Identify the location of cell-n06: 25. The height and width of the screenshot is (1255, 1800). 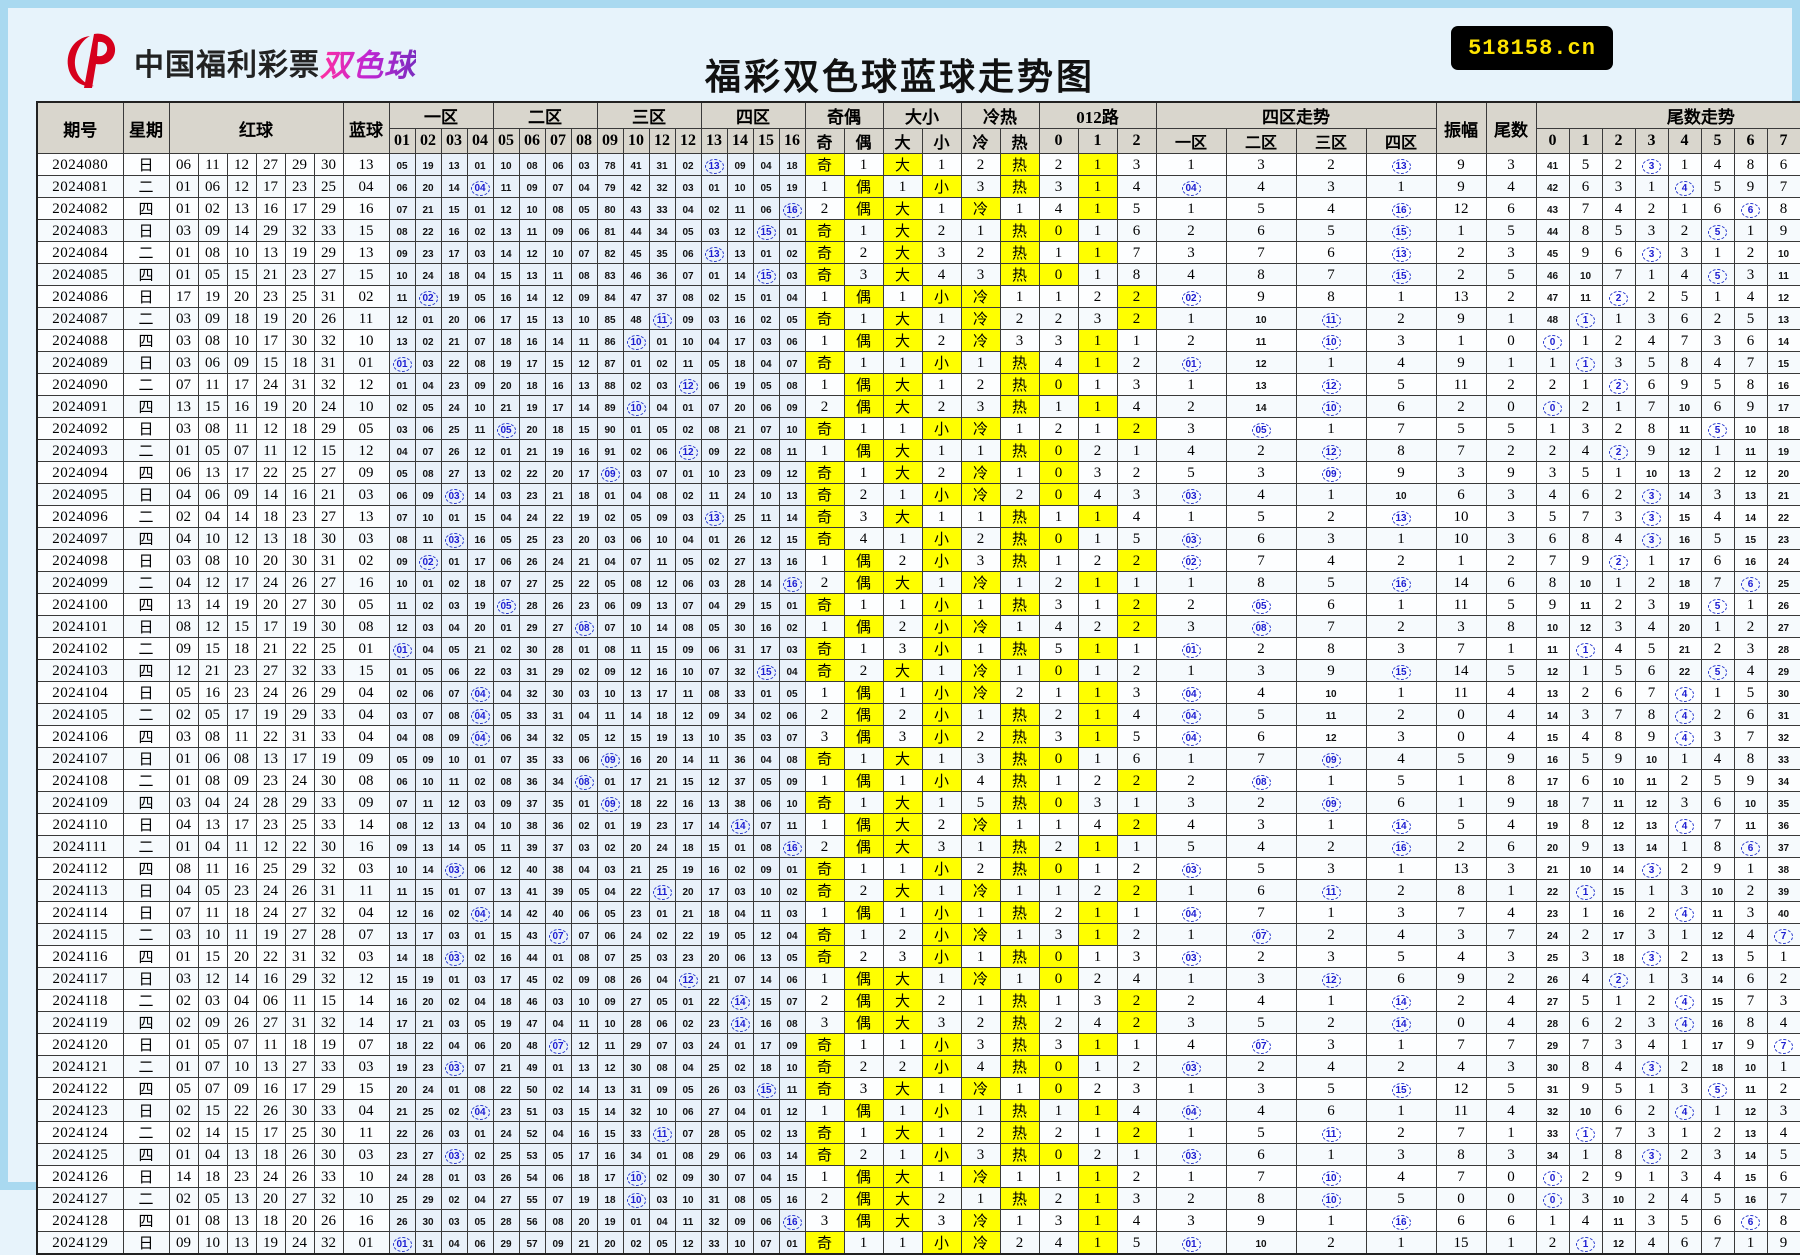
(532, 538).